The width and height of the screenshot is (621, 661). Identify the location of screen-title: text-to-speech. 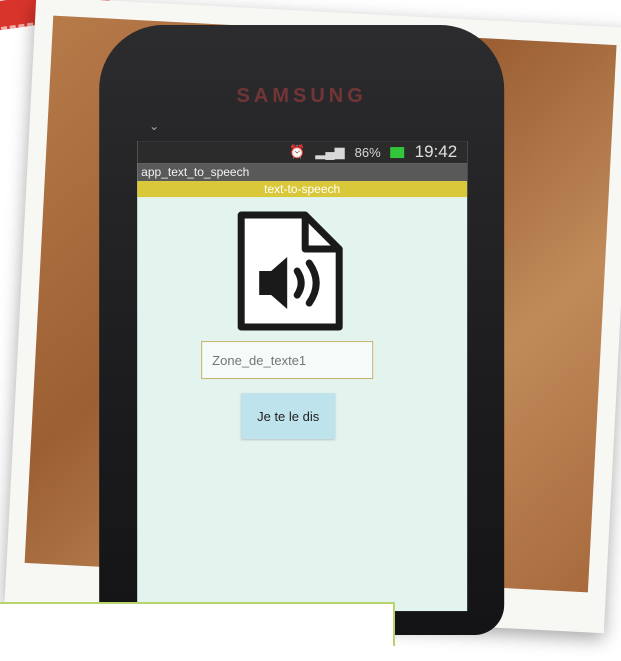
(302, 189).